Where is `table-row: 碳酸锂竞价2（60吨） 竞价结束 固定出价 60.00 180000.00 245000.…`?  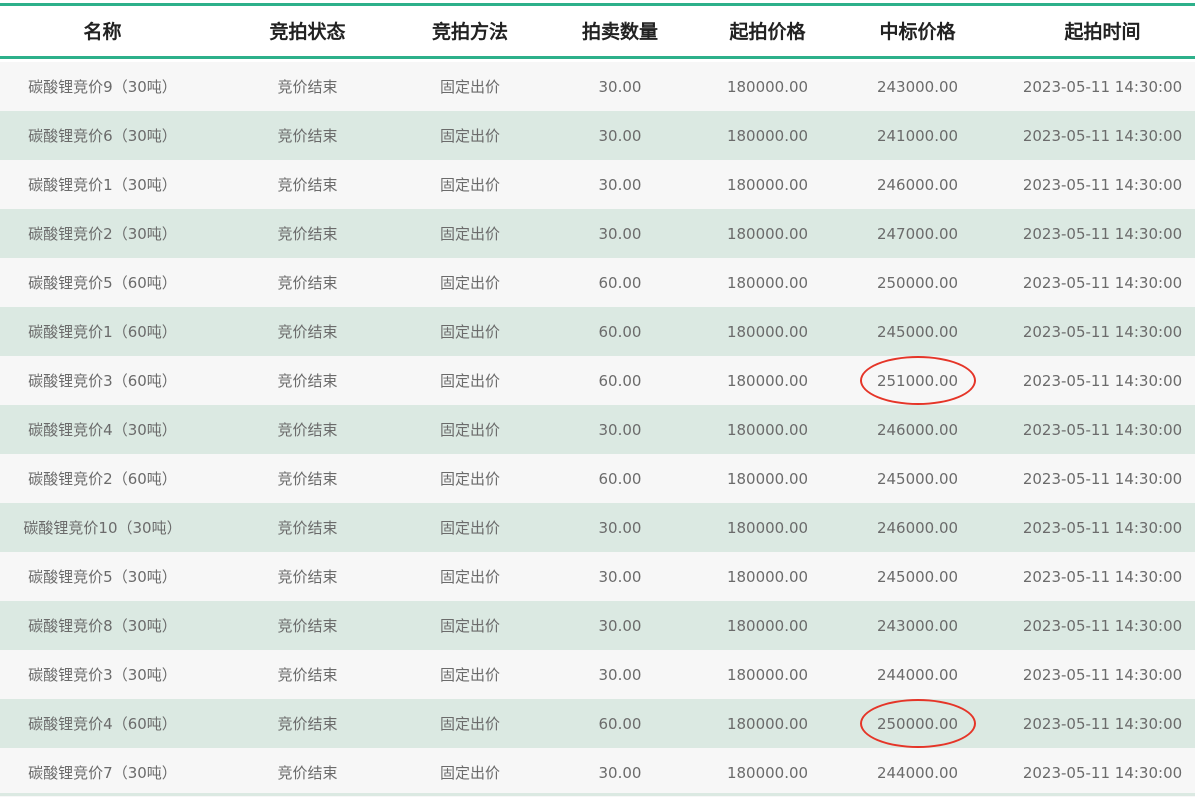
table-row: 碳酸锂竞价2（60吨） 竞价结束 固定出价 60.00 180000.00 245000.… is located at coordinates (597, 478).